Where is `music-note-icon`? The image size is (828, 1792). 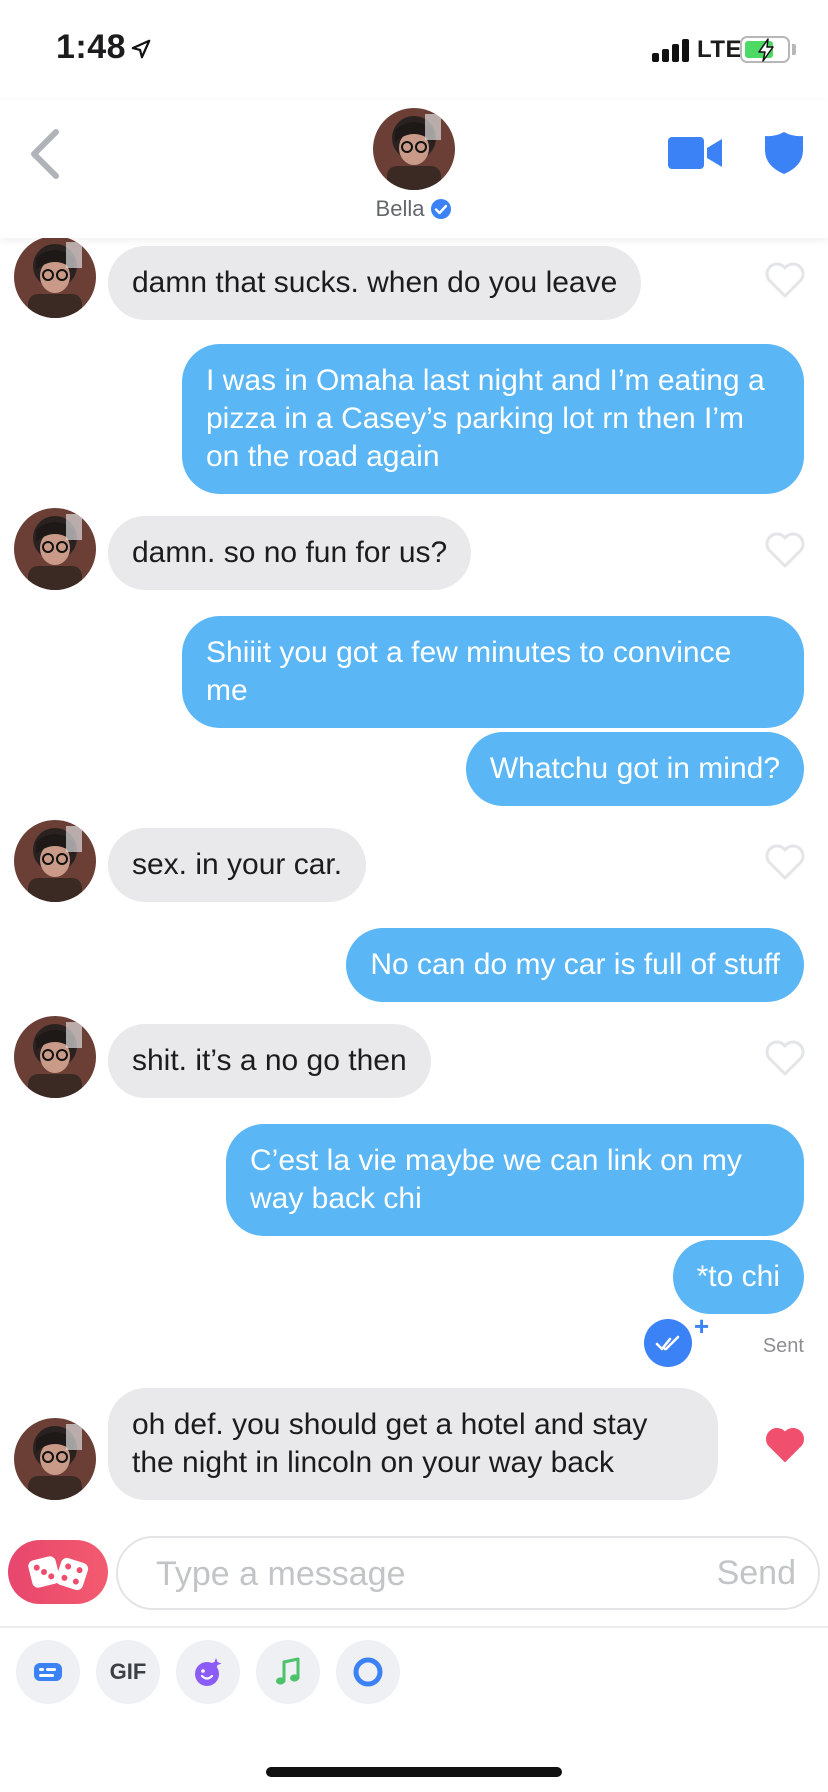 music-note-icon is located at coordinates (288, 1671).